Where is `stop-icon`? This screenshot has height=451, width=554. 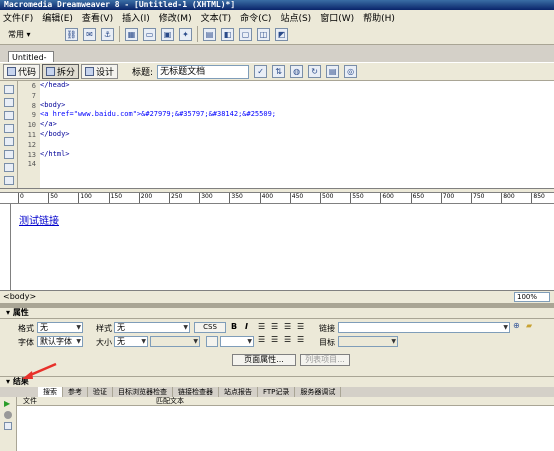 stop-icon is located at coordinates (8, 415).